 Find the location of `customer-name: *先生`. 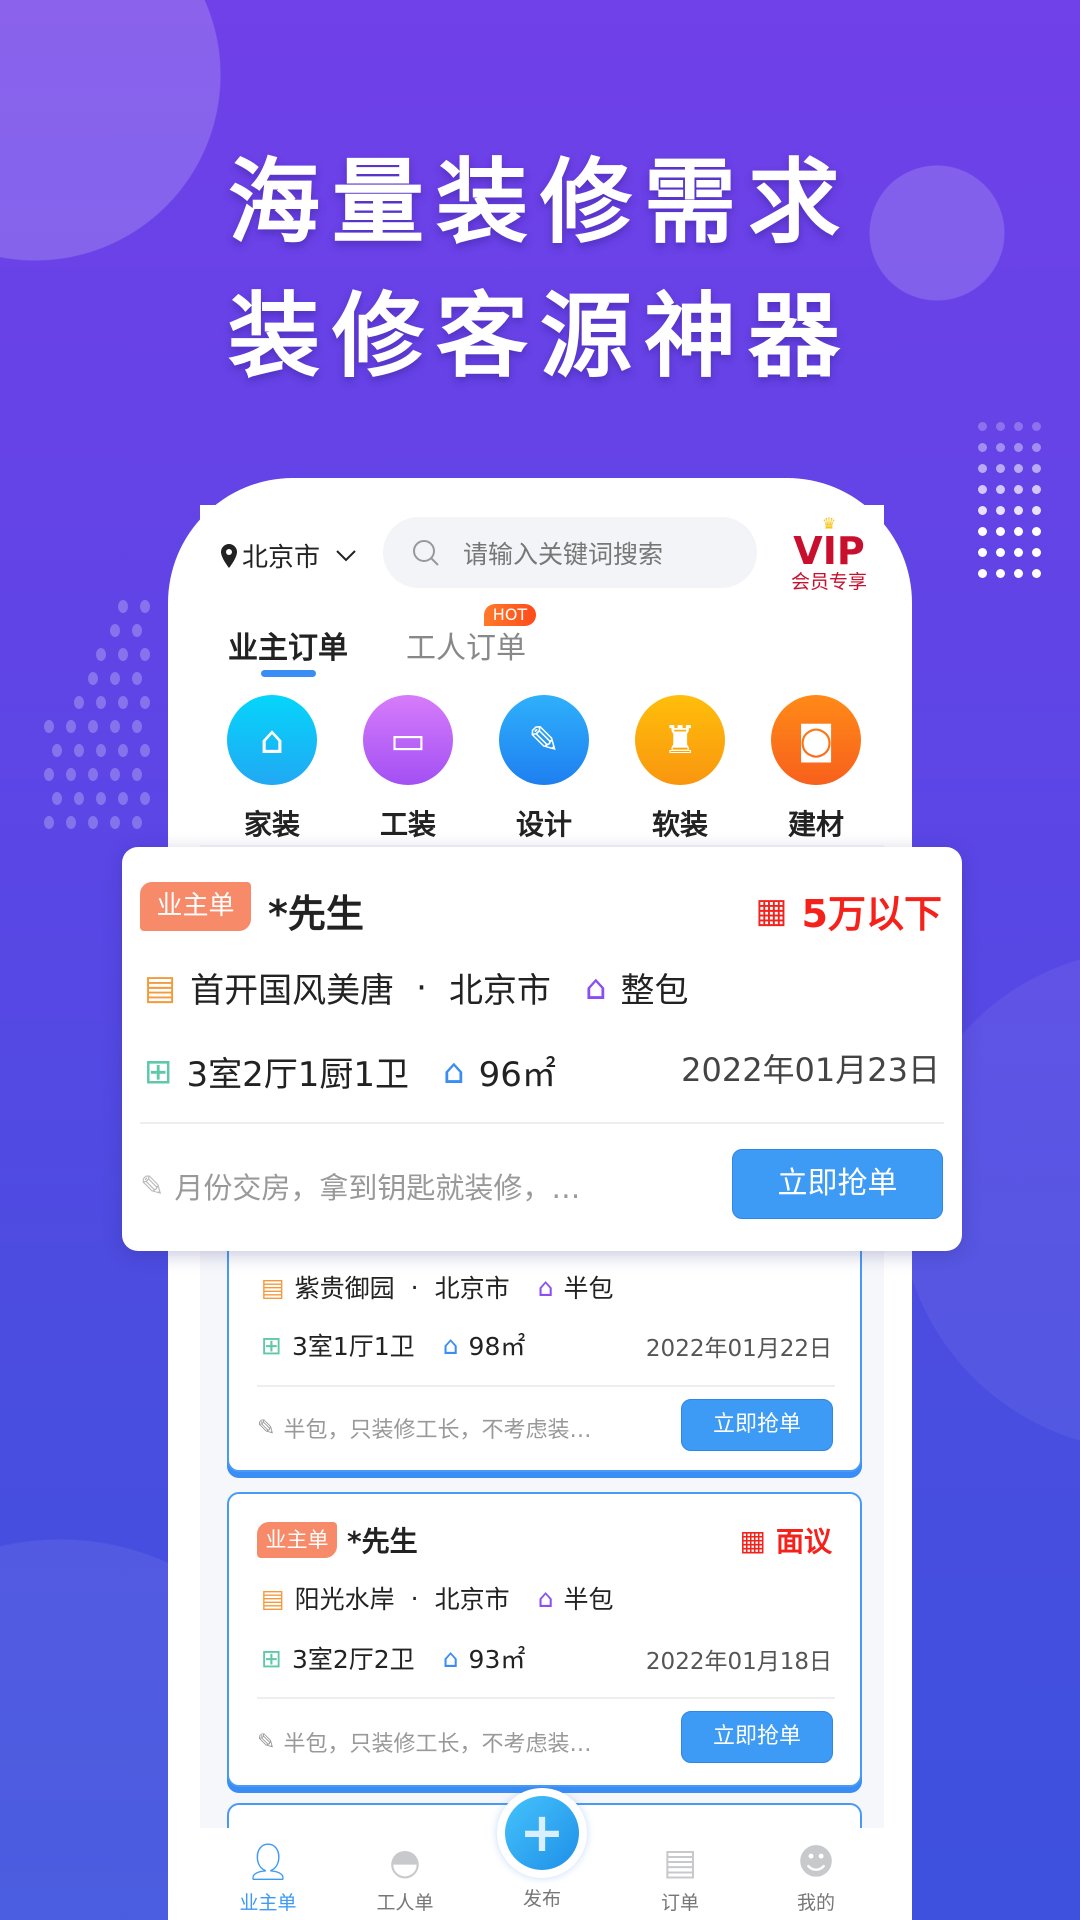

customer-name: *先生 is located at coordinates (316, 914).